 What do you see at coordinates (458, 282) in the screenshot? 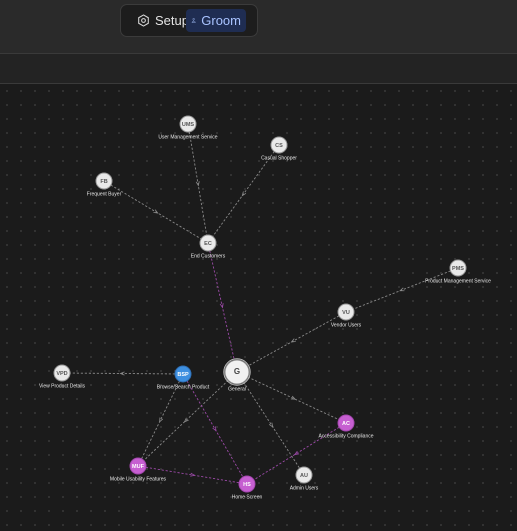
I see `node-label: Product Management Service` at bounding box center [458, 282].